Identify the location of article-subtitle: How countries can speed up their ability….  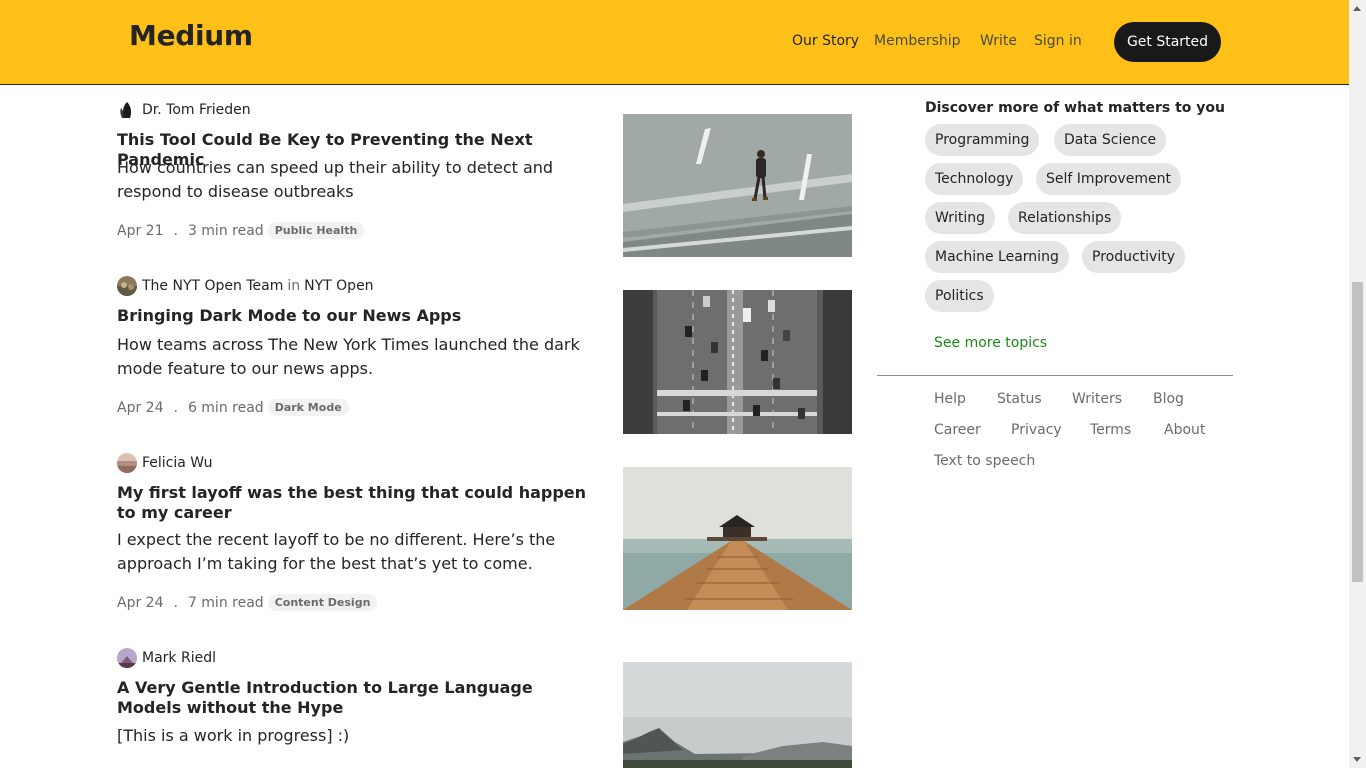
(359, 180).